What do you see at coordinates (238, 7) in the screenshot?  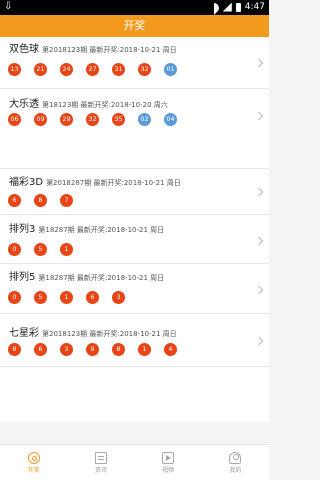 I see `battery-icon` at bounding box center [238, 7].